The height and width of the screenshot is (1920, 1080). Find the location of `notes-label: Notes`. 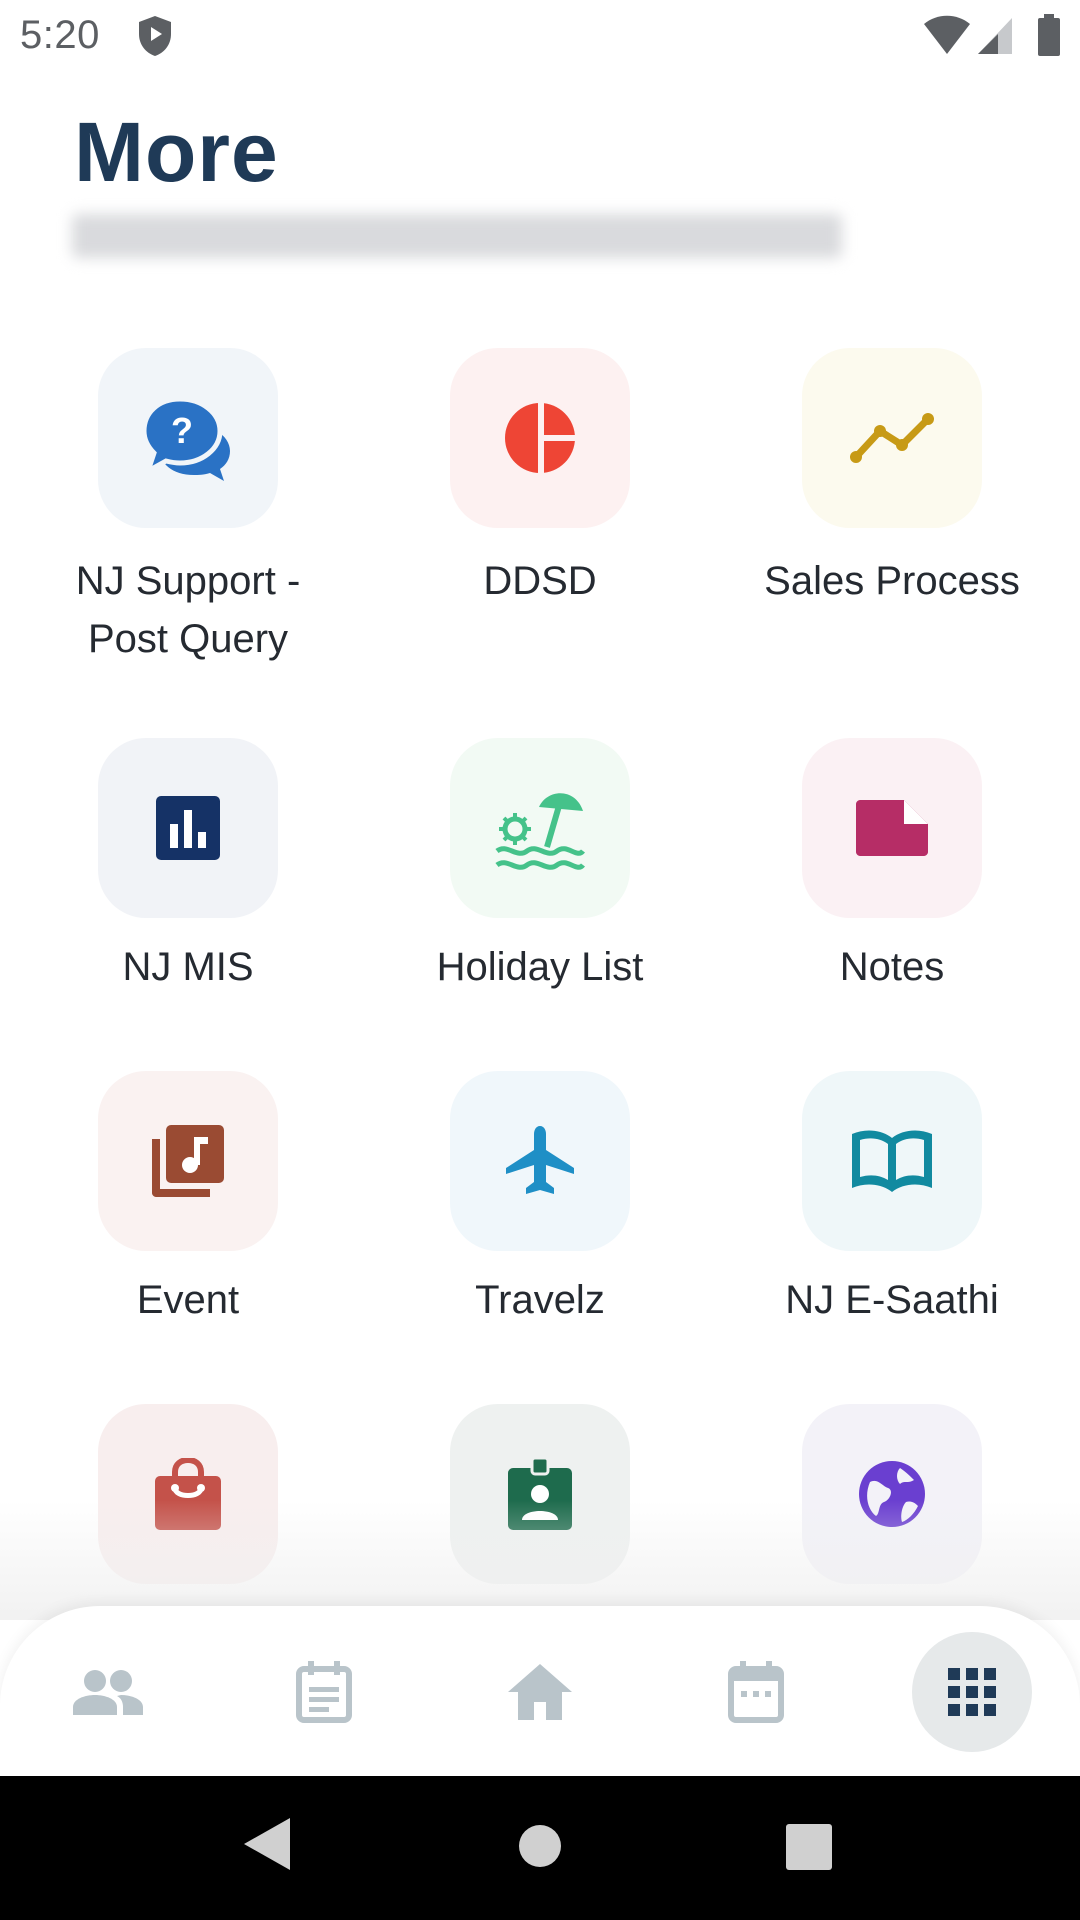

notes-label: Notes is located at coordinates (892, 967).